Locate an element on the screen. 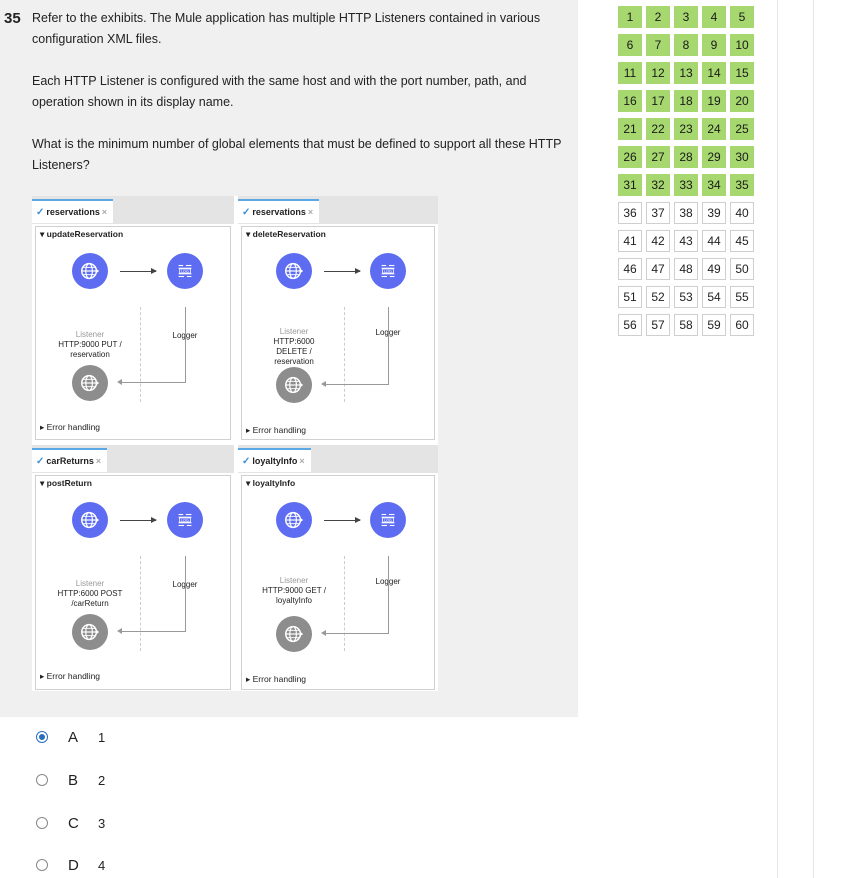 Image resolution: width=842 pixels, height=878 pixels. nav-question-9: 9 is located at coordinates (714, 45).